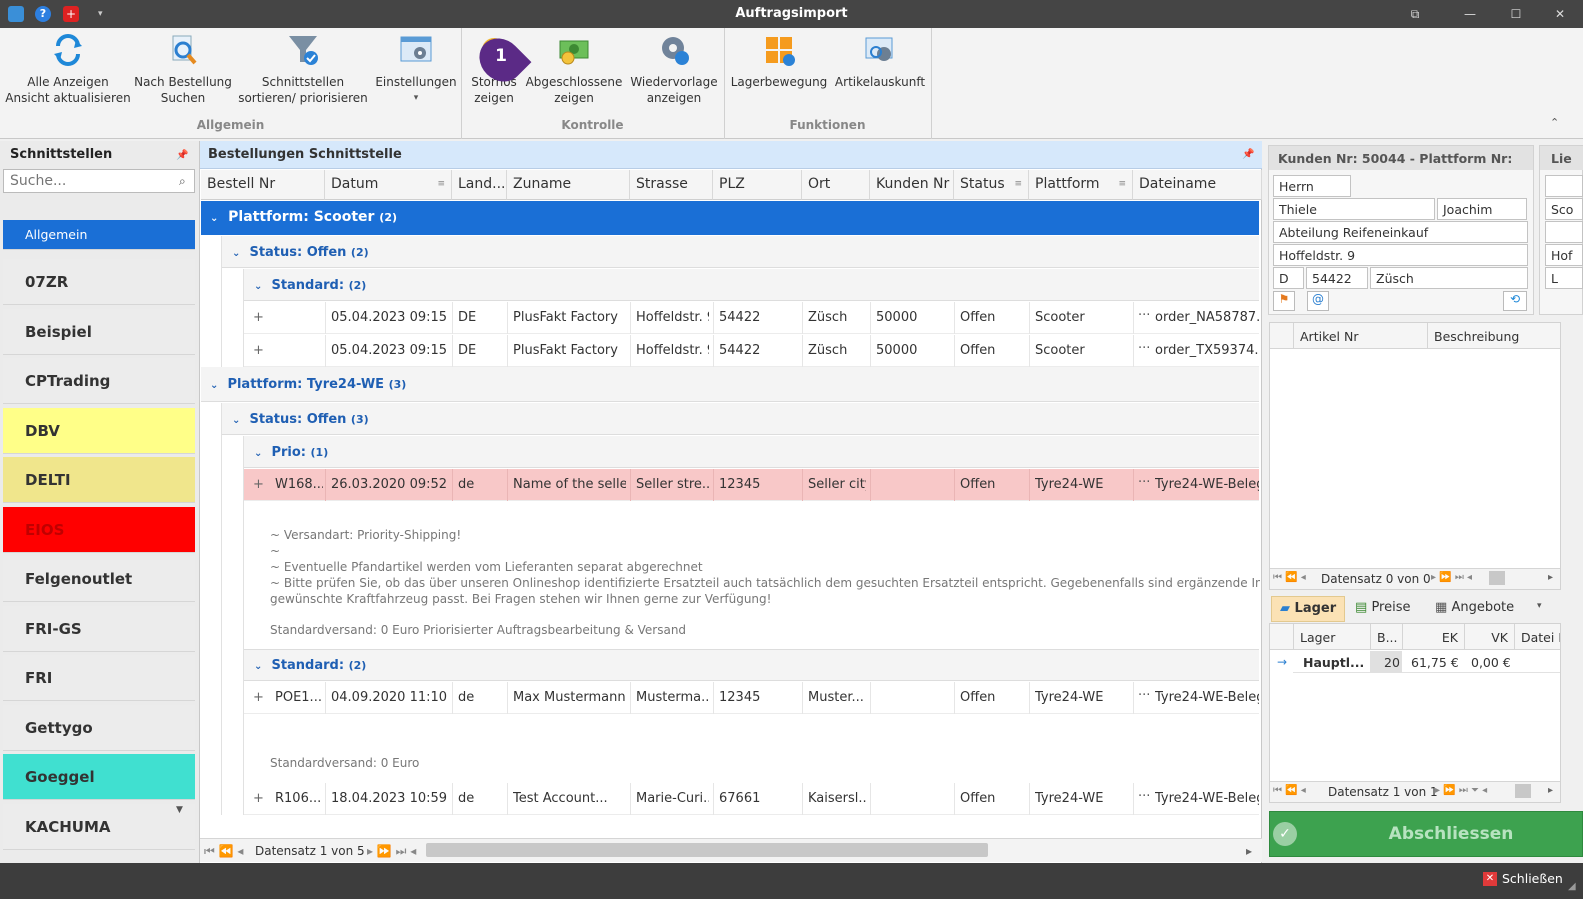 The height and width of the screenshot is (899, 1583). What do you see at coordinates (99, 727) in the screenshot?
I see `interface-item: Gettygo` at bounding box center [99, 727].